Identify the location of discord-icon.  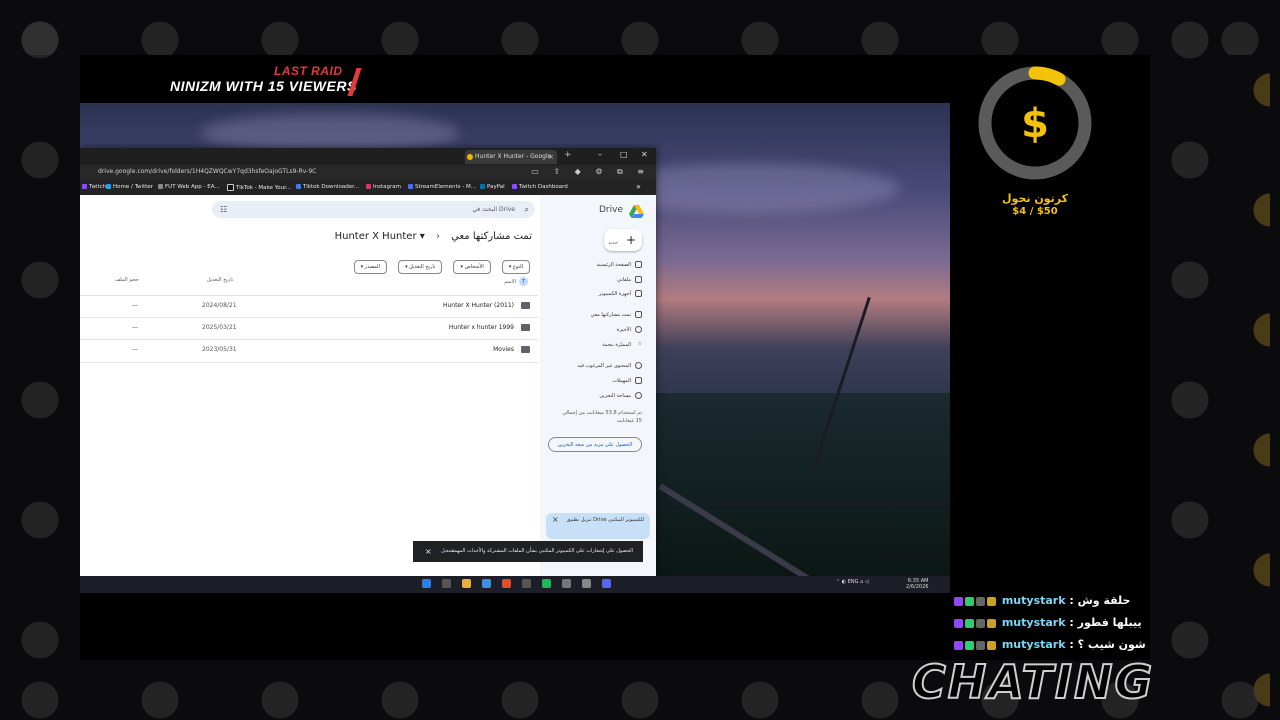
(606, 583).